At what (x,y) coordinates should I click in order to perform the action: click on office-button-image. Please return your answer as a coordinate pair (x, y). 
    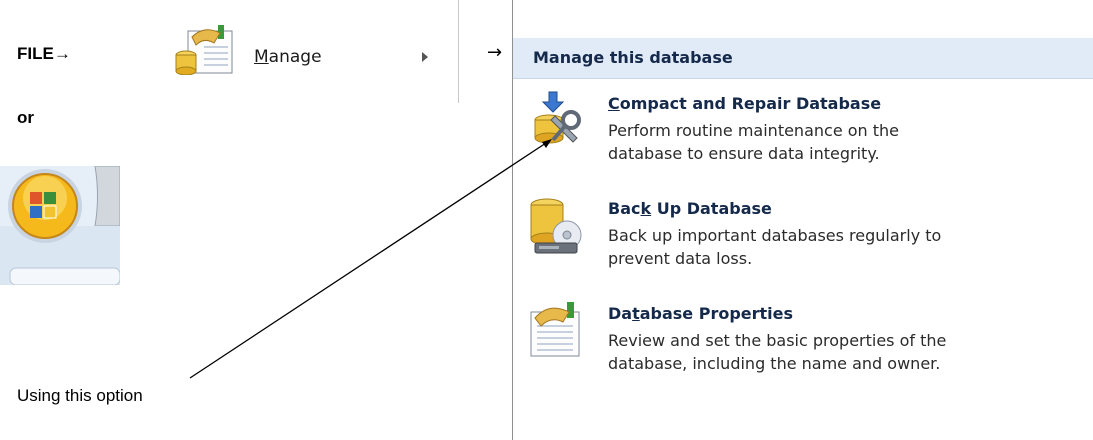
    Looking at the image, I should click on (60, 225).